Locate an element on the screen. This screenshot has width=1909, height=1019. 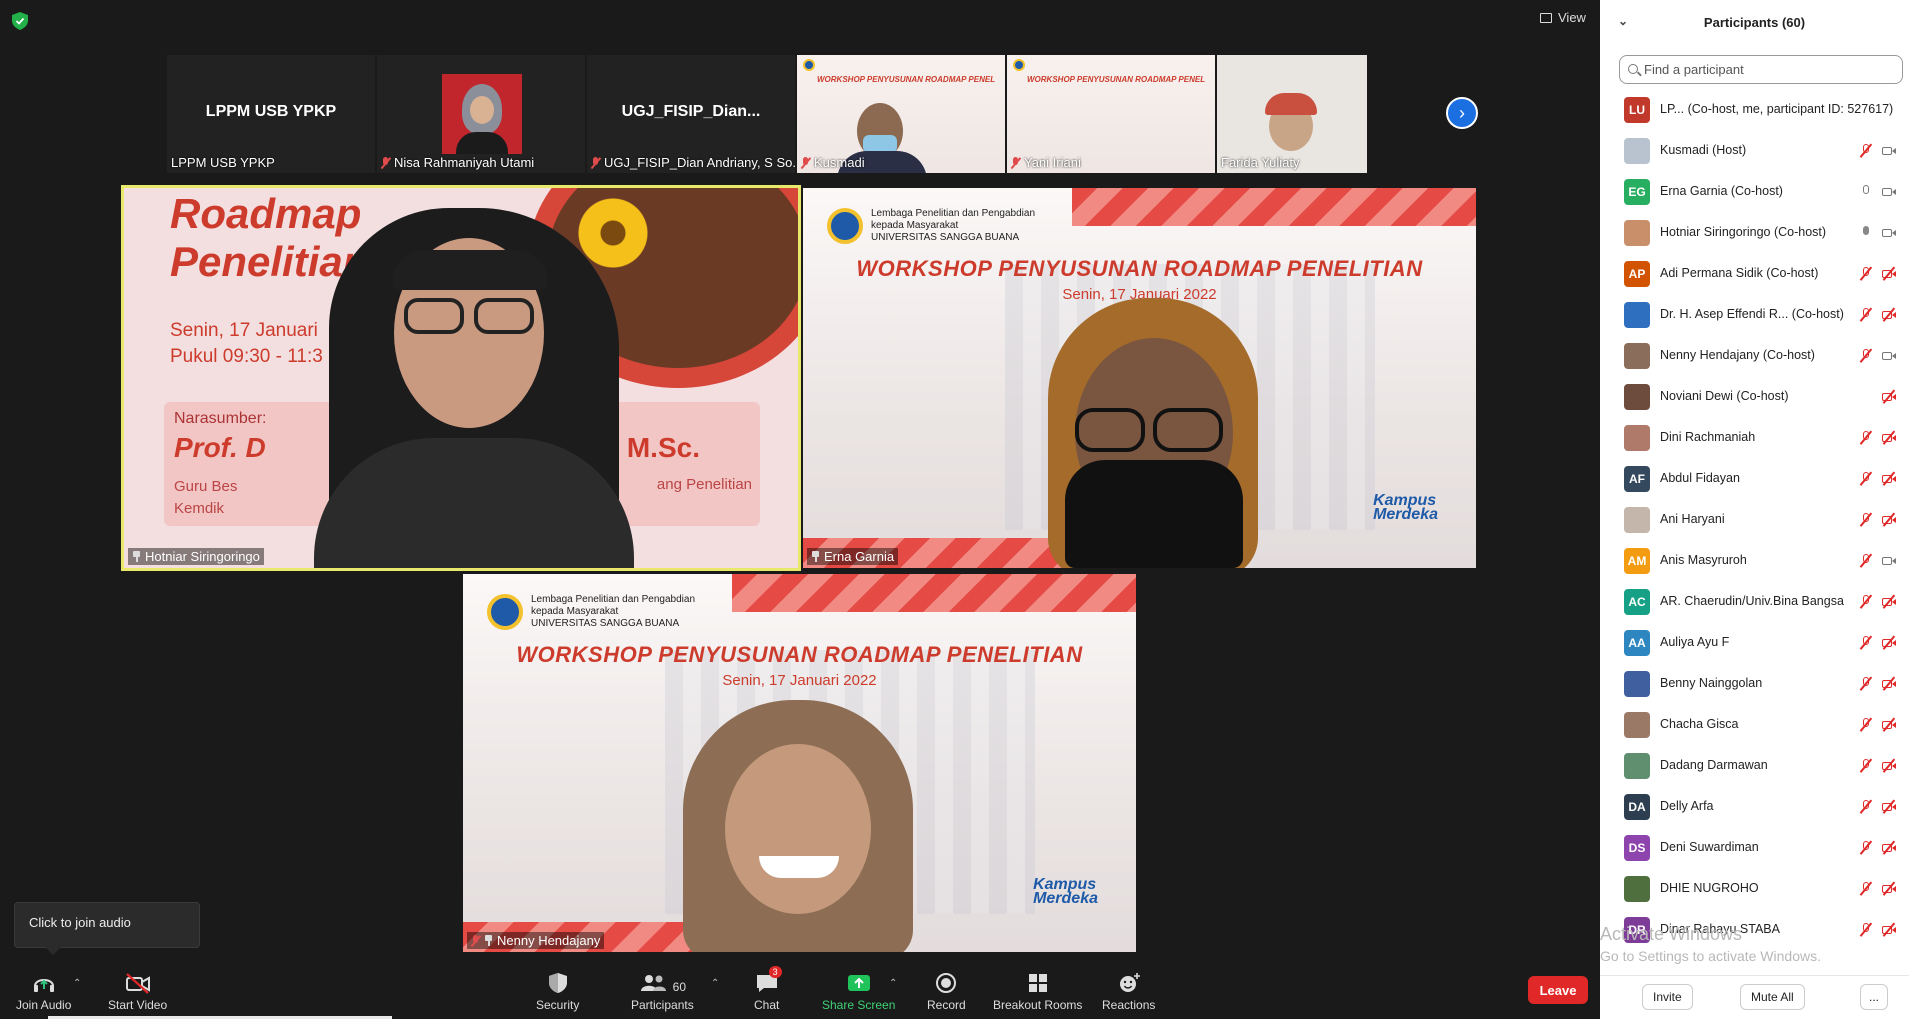
participant-row: EG Erna Garnia (Co-host) is located at coordinates (1754, 192).